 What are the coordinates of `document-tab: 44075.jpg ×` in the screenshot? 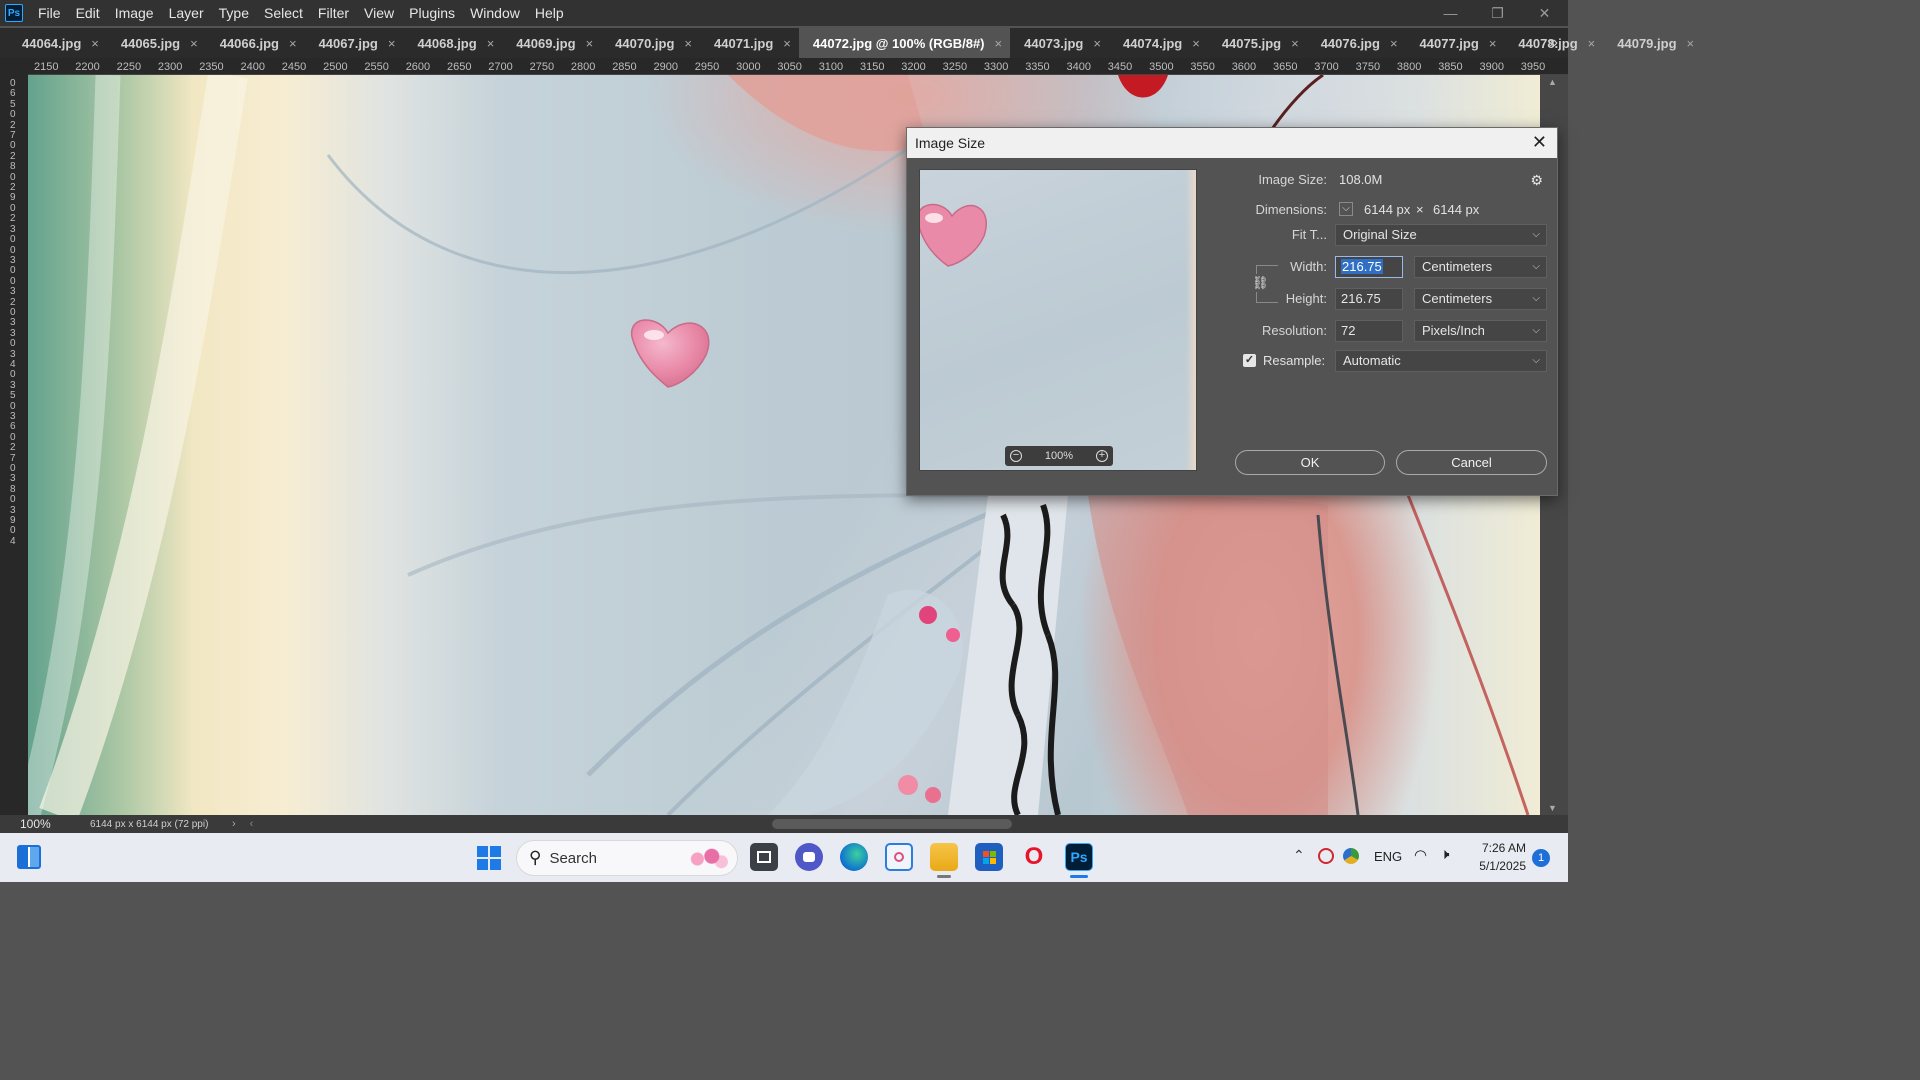 It's located at (1257, 43).